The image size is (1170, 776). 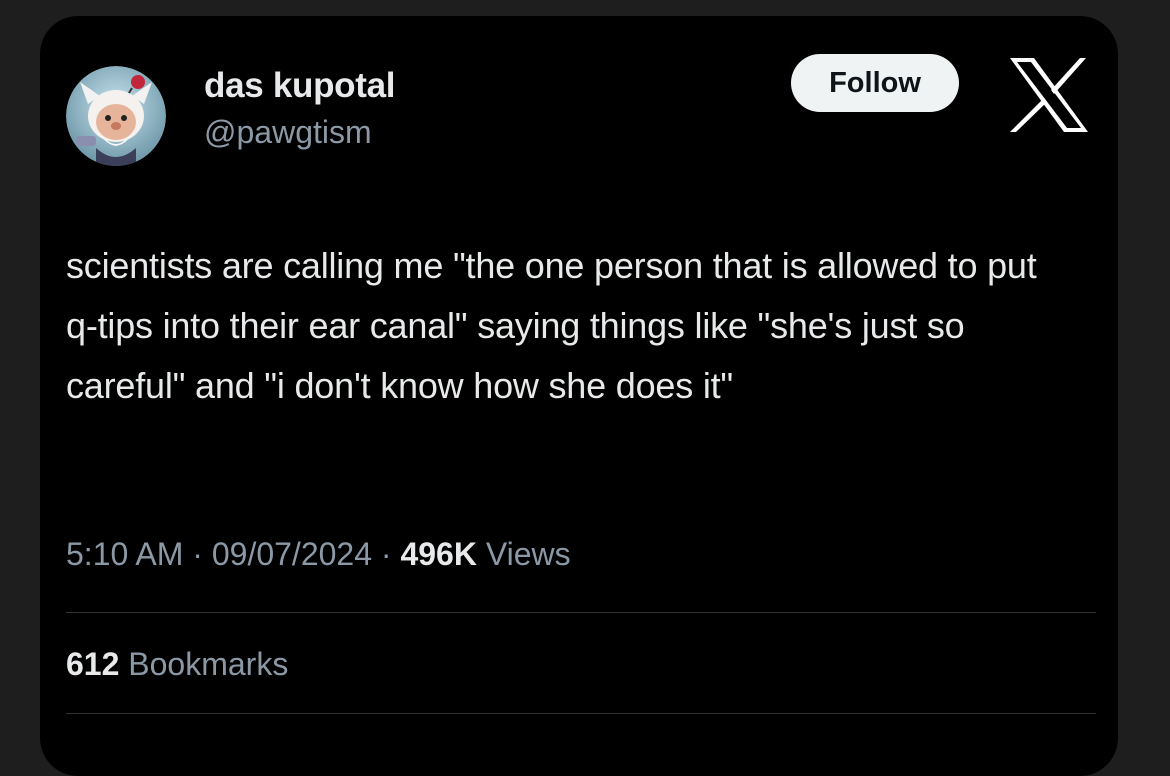 I want to click on tweet-meta: 5:10 AM · 09/07/2024 · 496K Views, so click(x=318, y=554).